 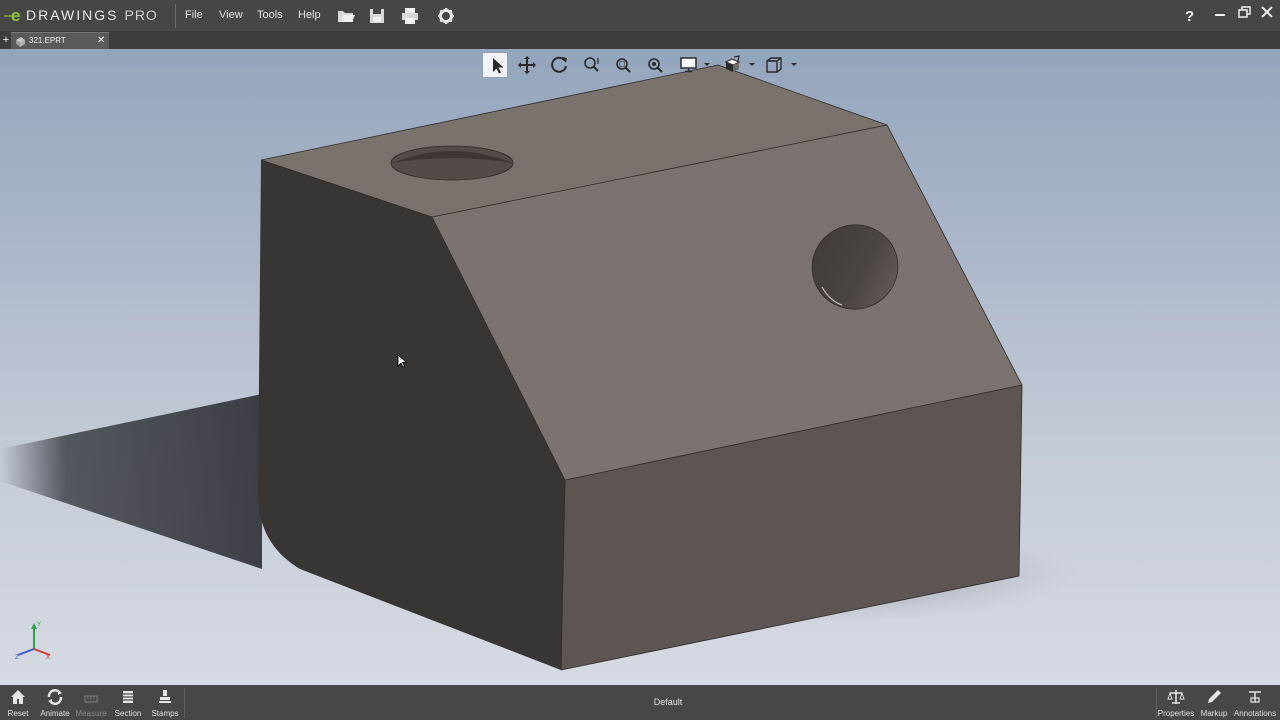 What do you see at coordinates (1267, 13) in the screenshot?
I see `close-icon` at bounding box center [1267, 13].